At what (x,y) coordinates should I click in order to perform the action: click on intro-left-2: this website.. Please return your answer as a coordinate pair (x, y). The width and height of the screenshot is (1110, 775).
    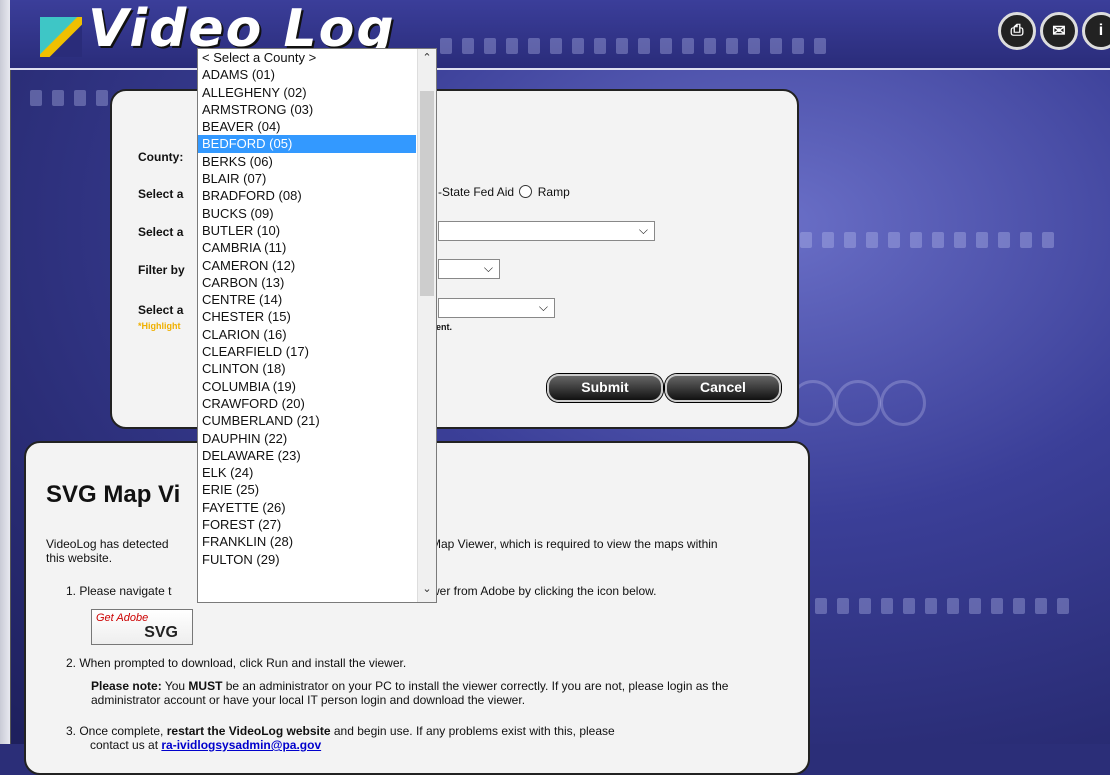
    Looking at the image, I should click on (79, 558).